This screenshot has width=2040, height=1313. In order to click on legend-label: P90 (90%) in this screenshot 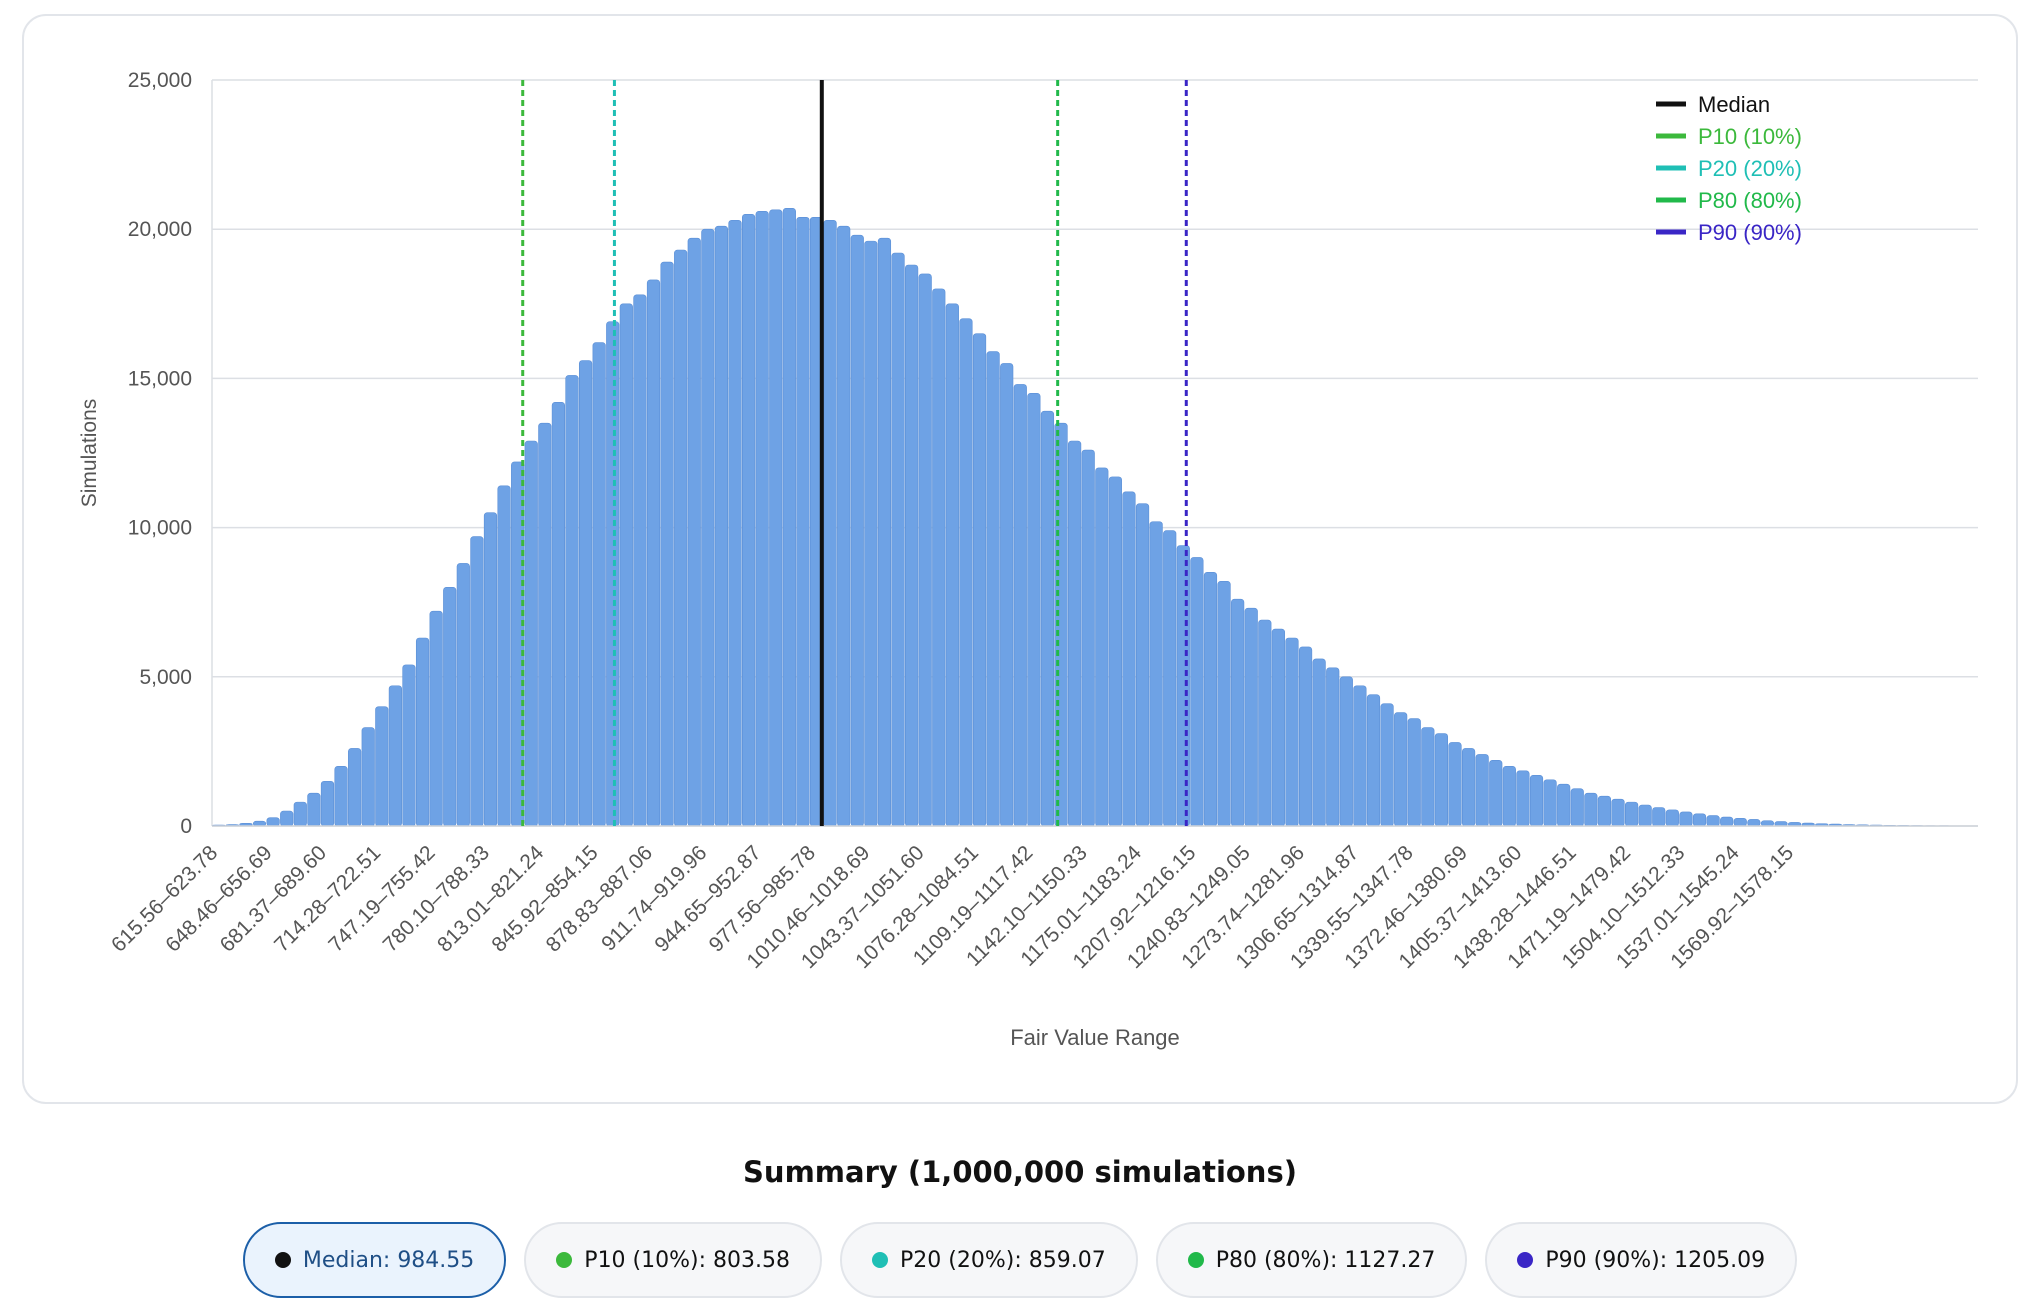, I will do `click(1750, 232)`.